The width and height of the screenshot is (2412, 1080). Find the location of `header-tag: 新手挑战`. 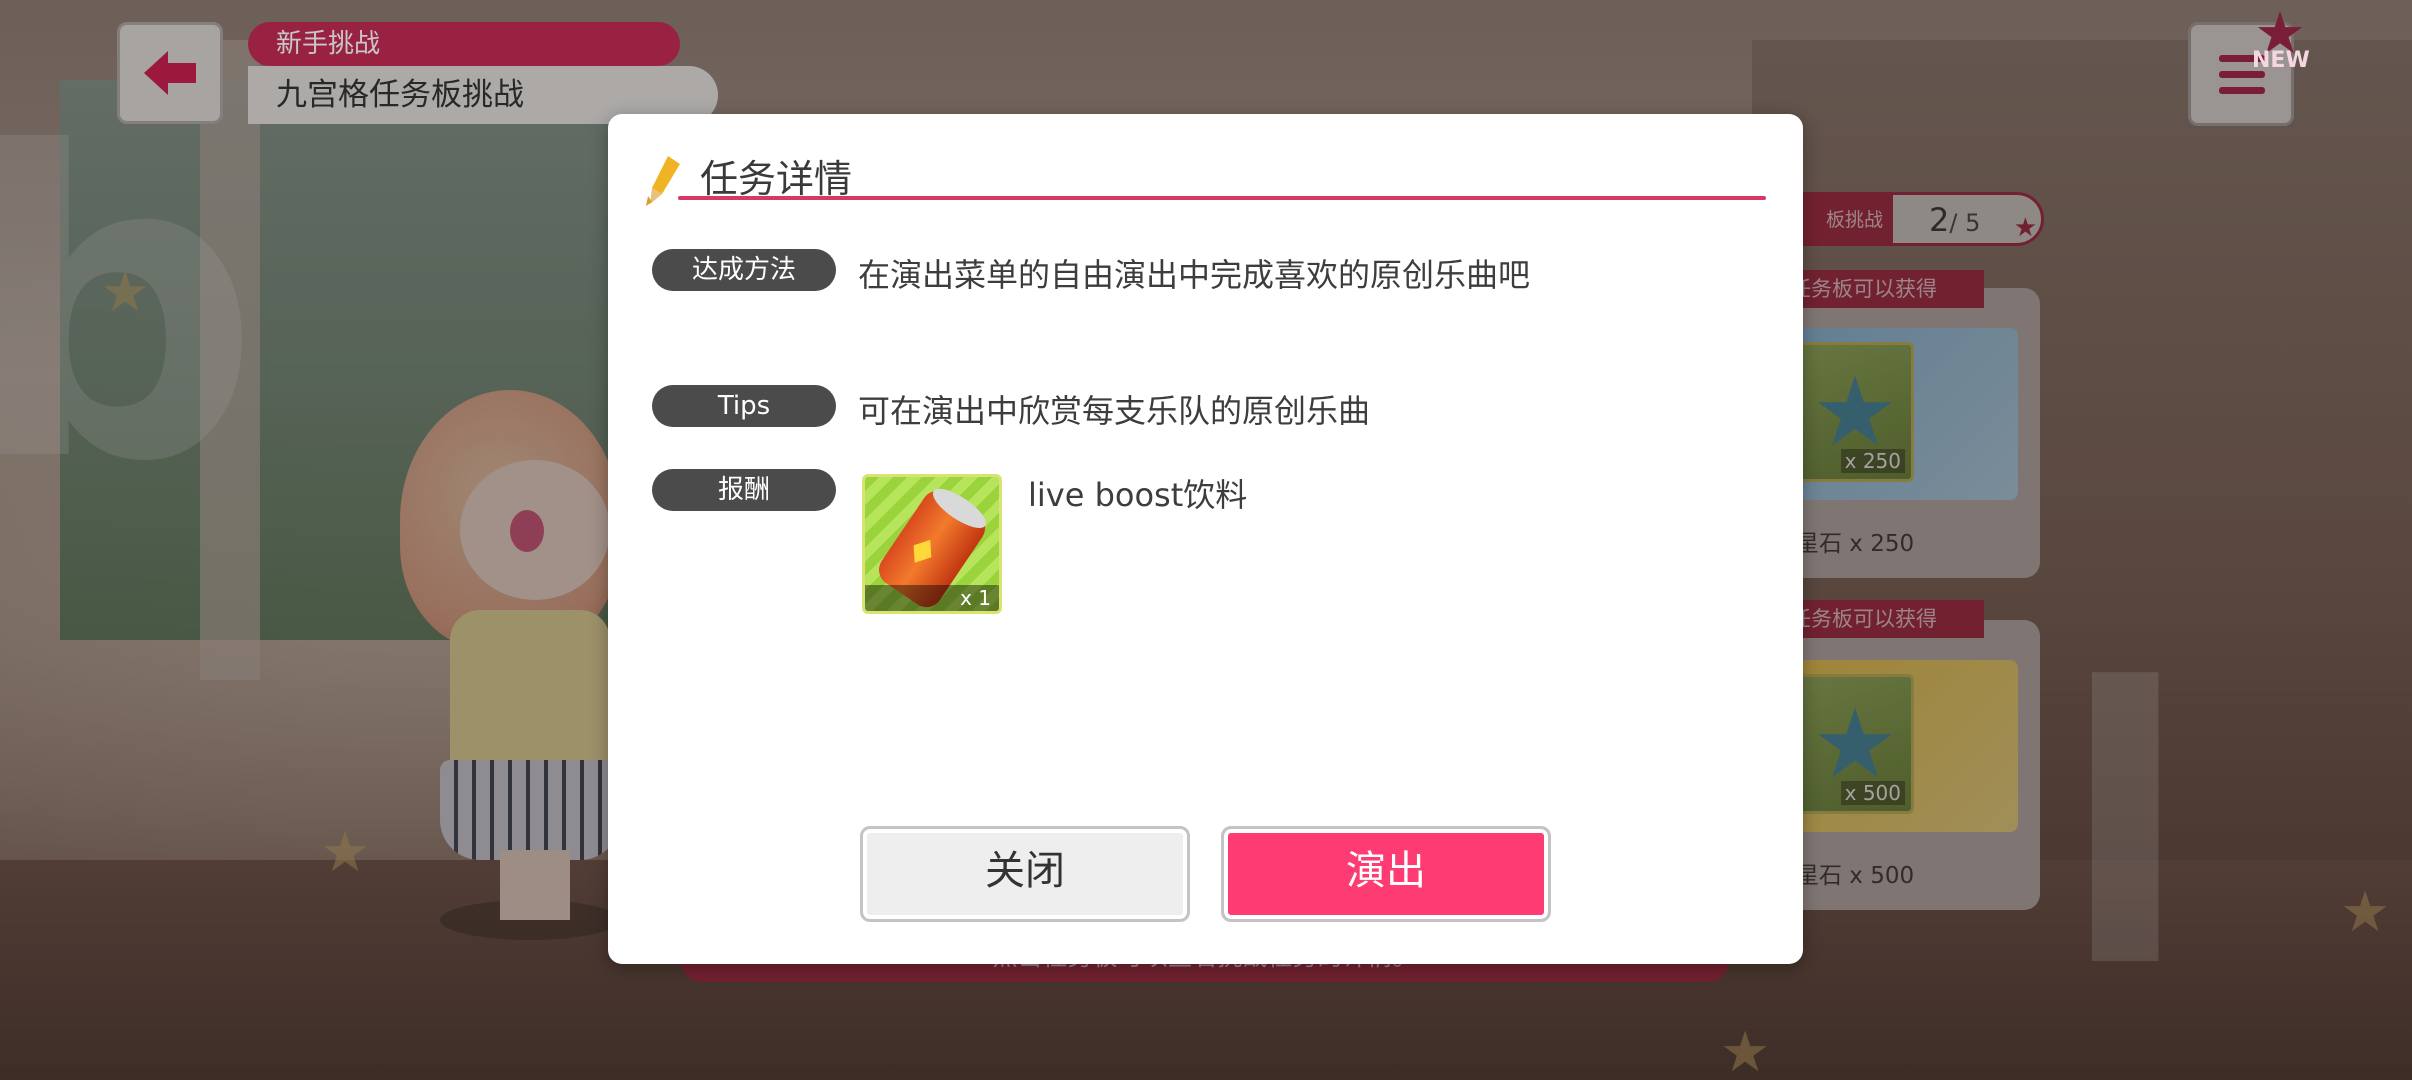

header-tag: 新手挑战 is located at coordinates (464, 44).